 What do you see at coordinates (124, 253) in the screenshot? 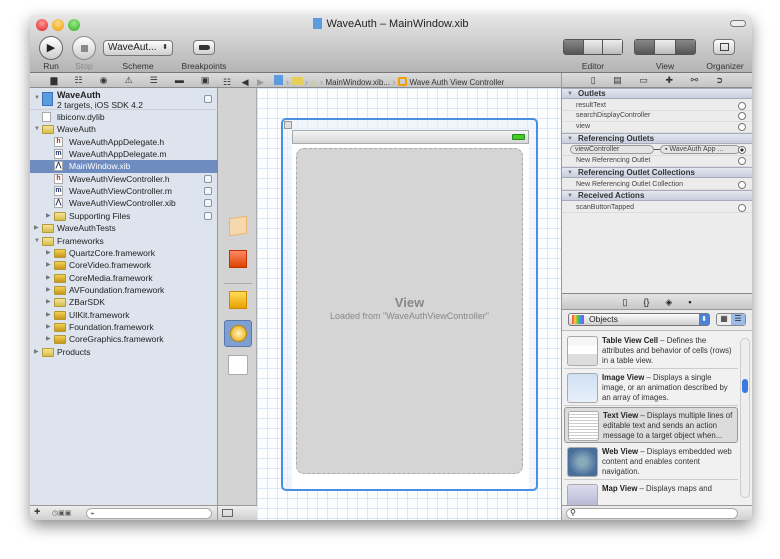
I see `navigator-item: ▶ QuartzCore.framework` at bounding box center [124, 253].